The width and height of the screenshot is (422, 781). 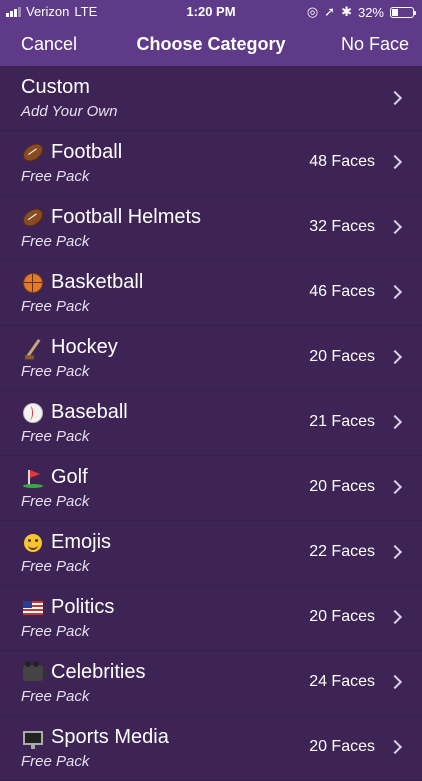 What do you see at coordinates (70, 152) in the screenshot?
I see `row-title: Football` at bounding box center [70, 152].